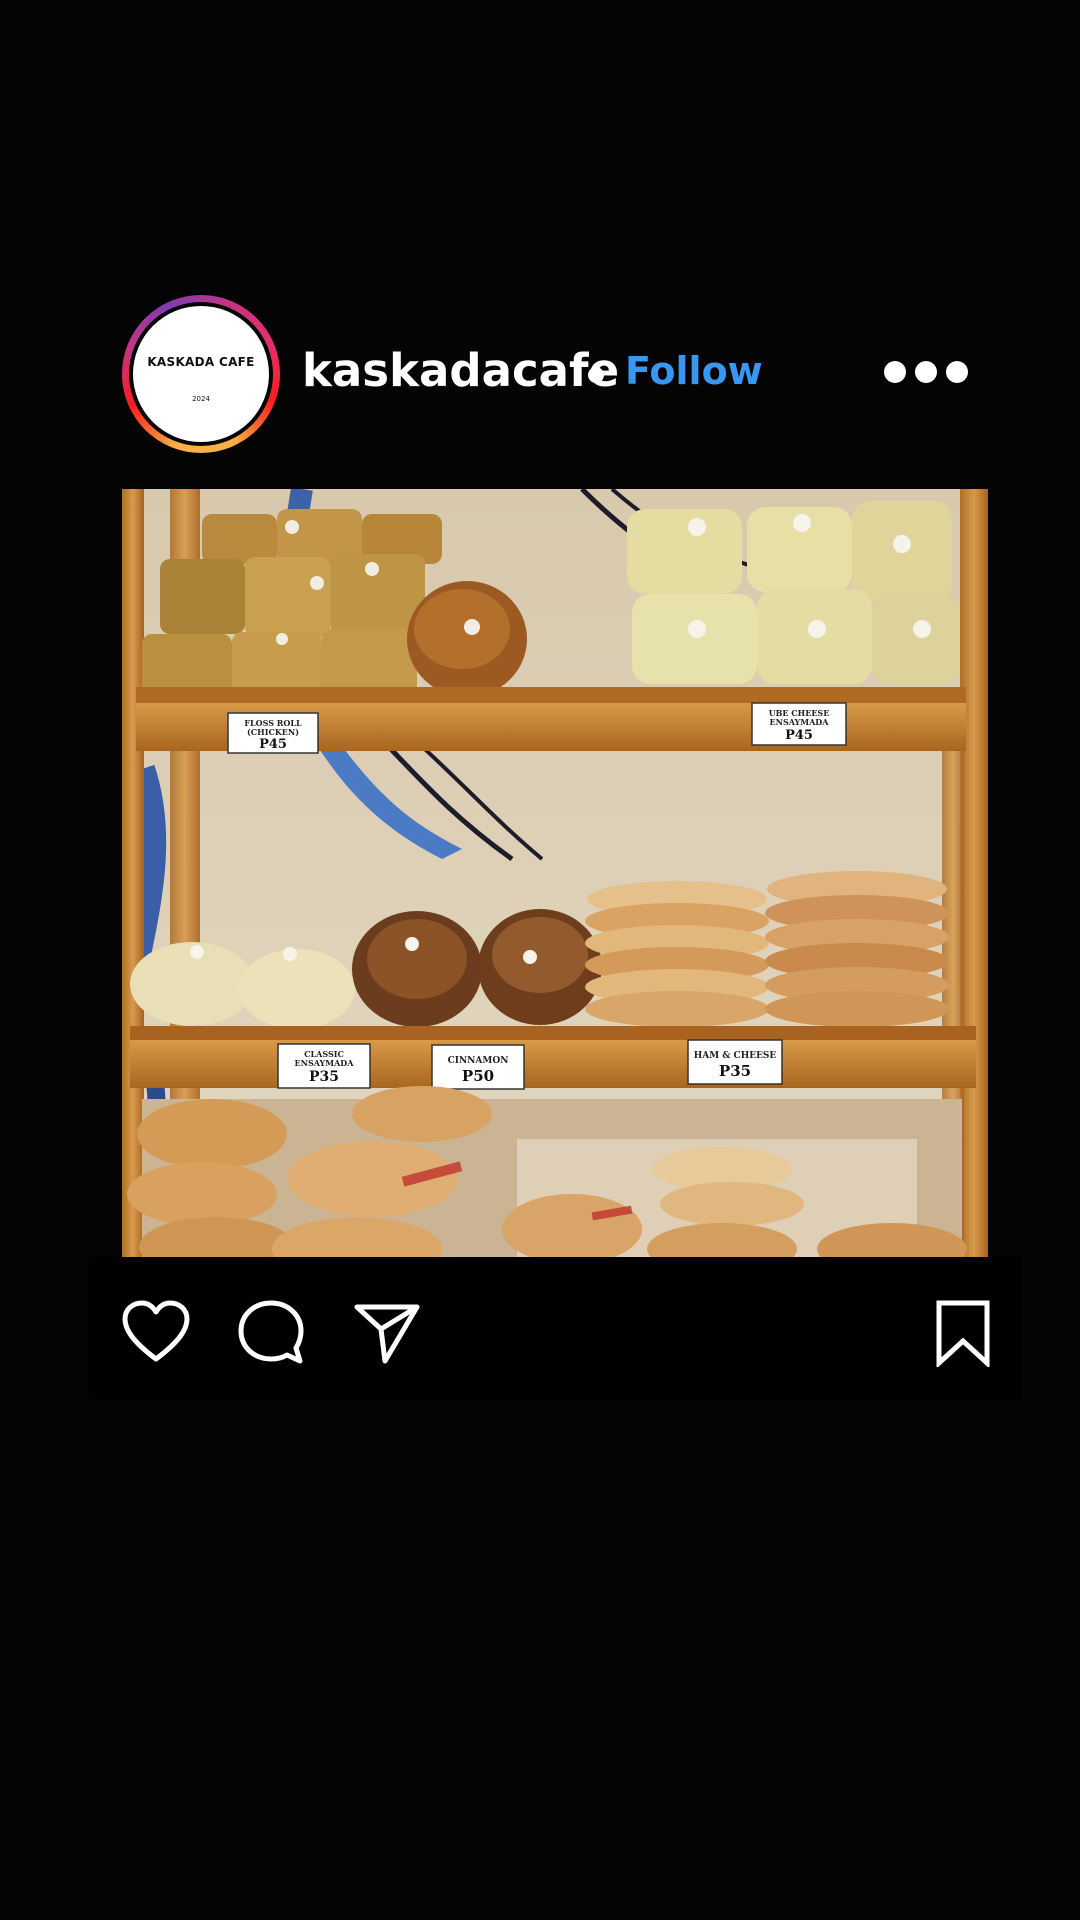  I want to click on price-tag-ube-cheese: UBE CHEESE ENSAYMADA P45, so click(799, 724).